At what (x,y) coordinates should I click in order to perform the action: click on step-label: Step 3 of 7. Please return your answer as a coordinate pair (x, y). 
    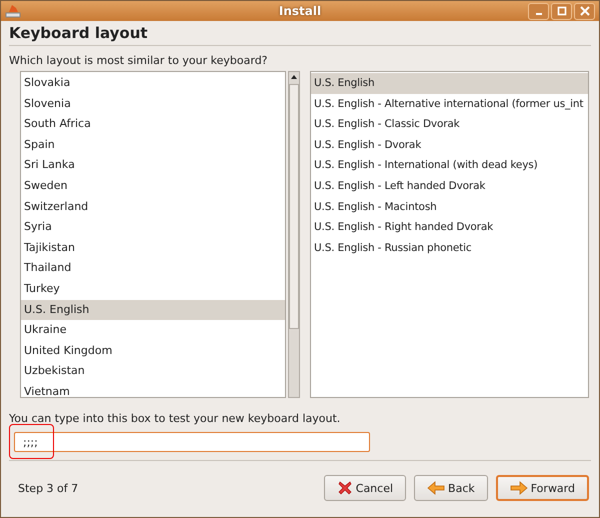
    Looking at the image, I should click on (48, 488).